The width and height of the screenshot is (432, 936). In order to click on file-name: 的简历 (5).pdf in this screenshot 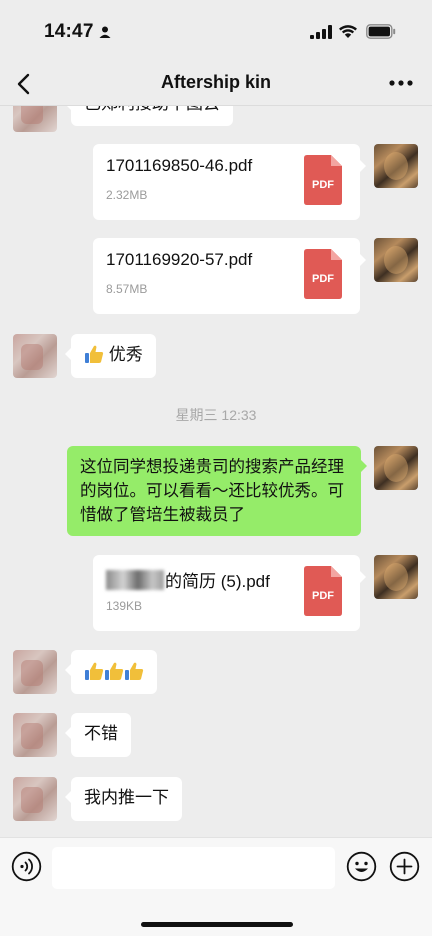, I will do `click(188, 579)`.